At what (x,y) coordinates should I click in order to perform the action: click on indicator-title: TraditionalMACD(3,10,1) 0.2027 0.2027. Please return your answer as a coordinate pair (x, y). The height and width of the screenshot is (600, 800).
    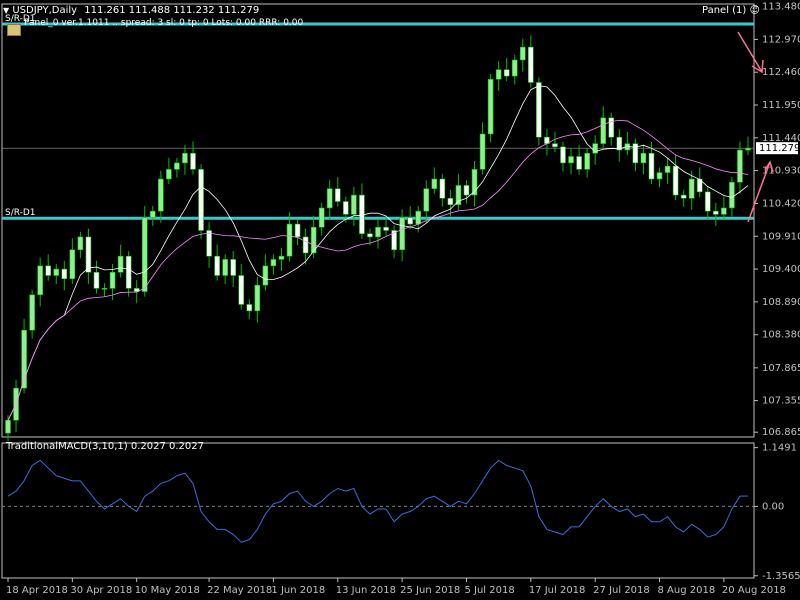
    Looking at the image, I should click on (105, 446).